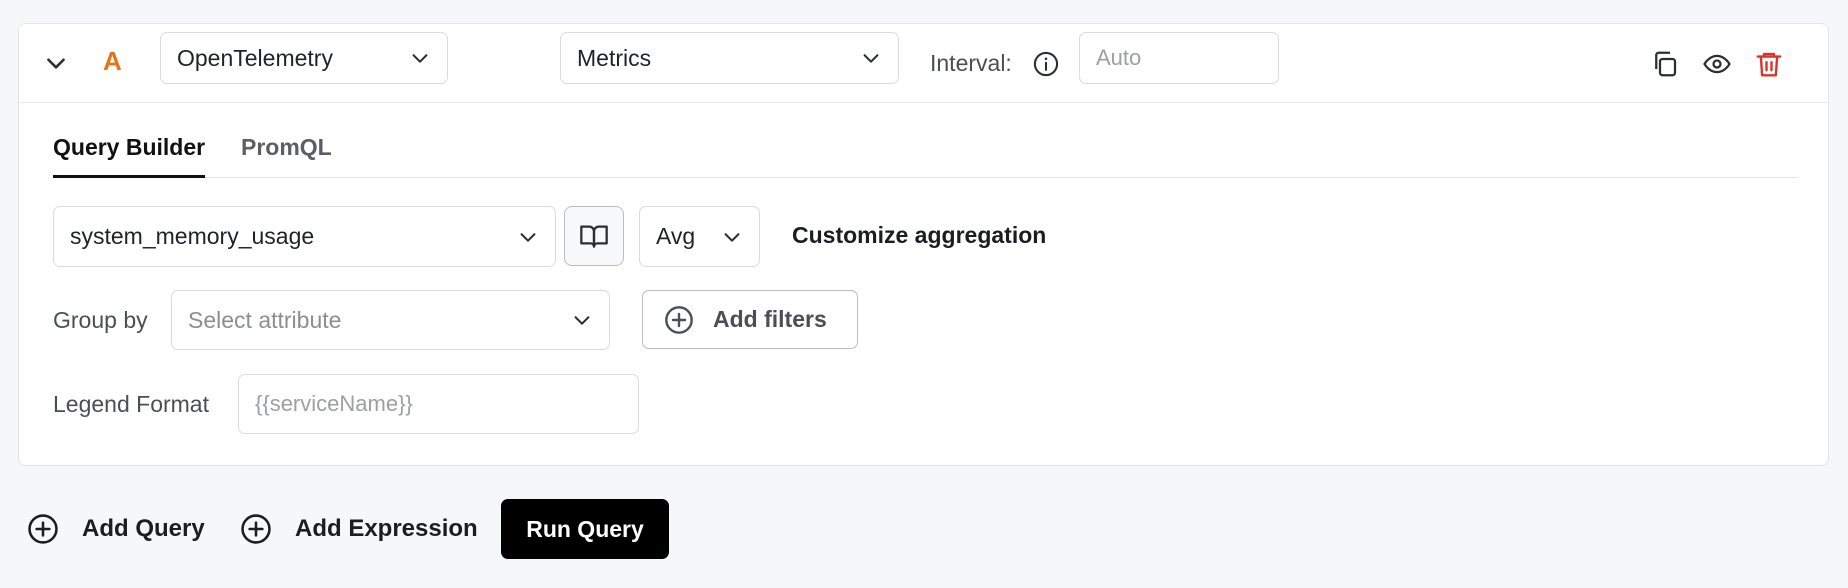 This screenshot has height=588, width=1848. Describe the element at coordinates (143, 528) in the screenshot. I see `add-query-label: Add Query` at that location.